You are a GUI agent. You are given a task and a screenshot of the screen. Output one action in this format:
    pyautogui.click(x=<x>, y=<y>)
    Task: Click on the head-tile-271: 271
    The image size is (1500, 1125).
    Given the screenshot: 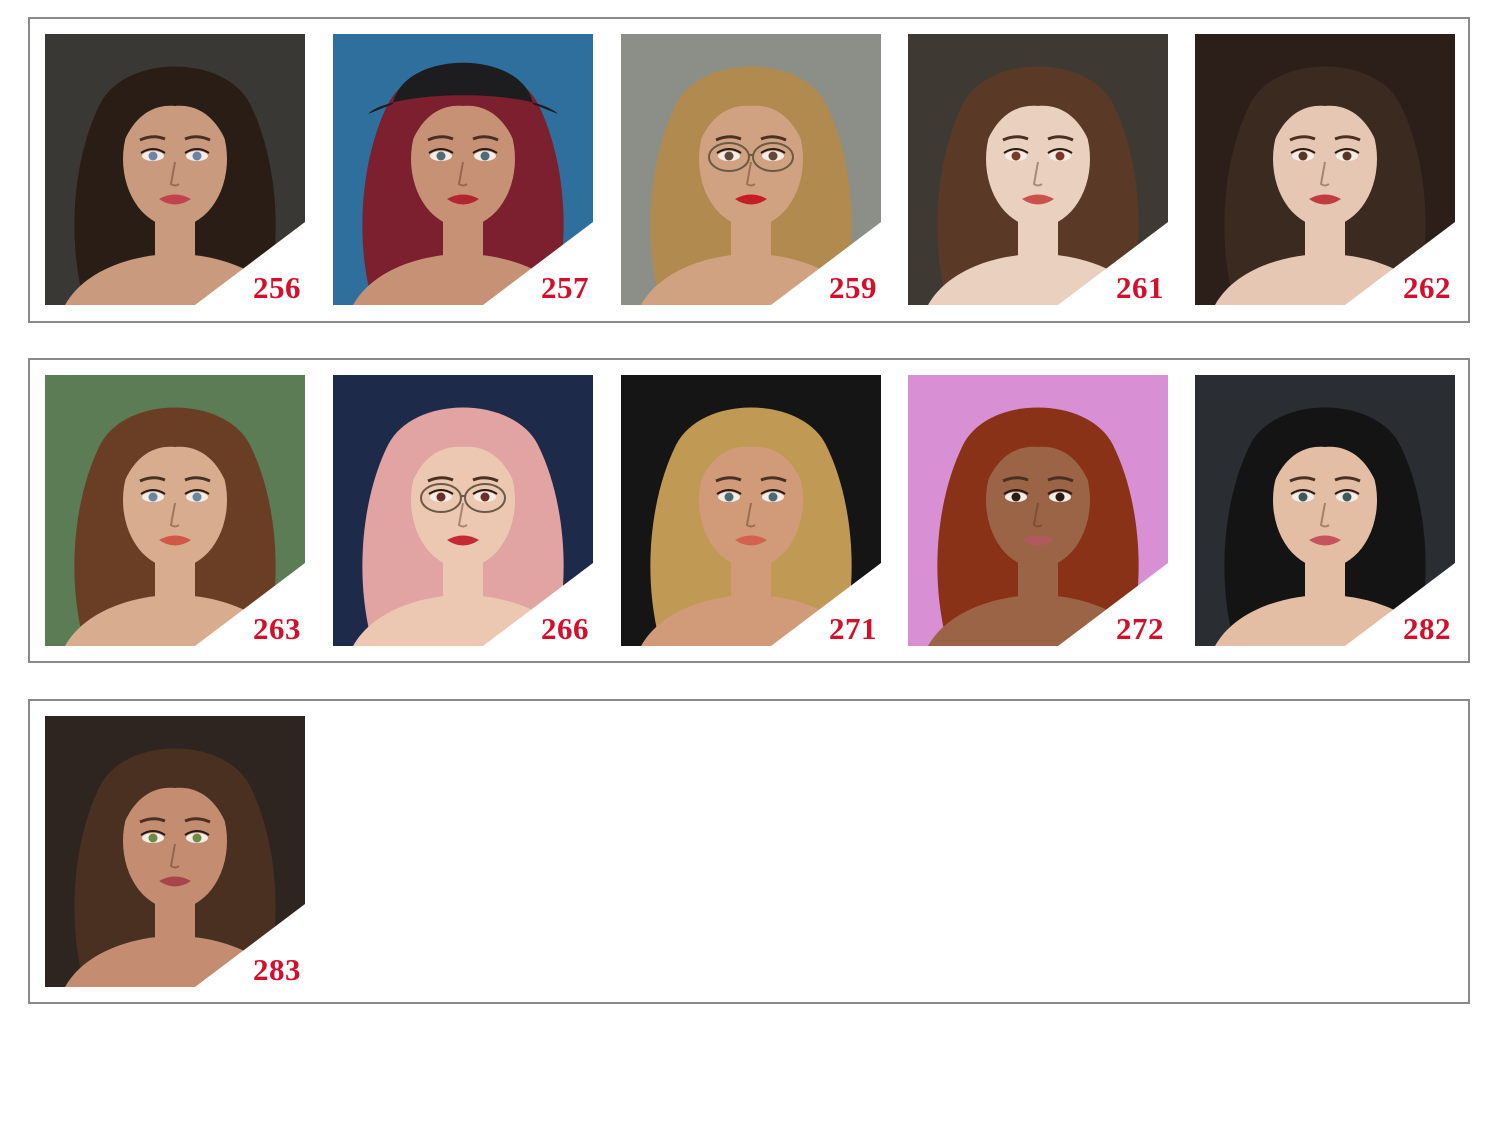 What is the action you would take?
    pyautogui.click(x=751, y=510)
    